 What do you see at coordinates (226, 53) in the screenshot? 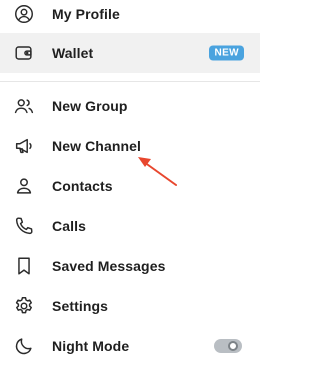
I see `new-badge: NEW` at bounding box center [226, 53].